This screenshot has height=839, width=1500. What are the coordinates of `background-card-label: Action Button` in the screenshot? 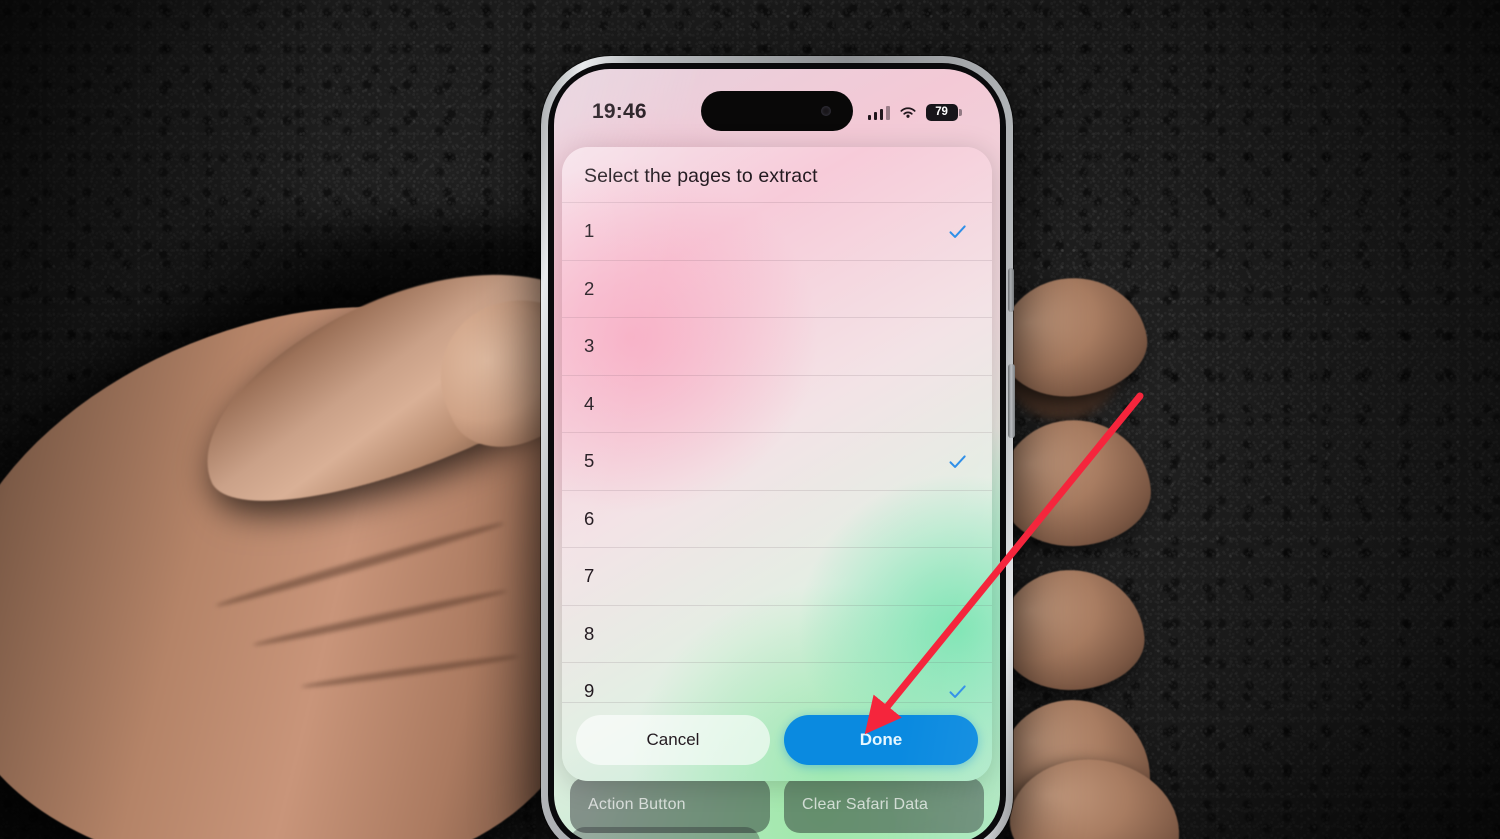 It's located at (637, 804).